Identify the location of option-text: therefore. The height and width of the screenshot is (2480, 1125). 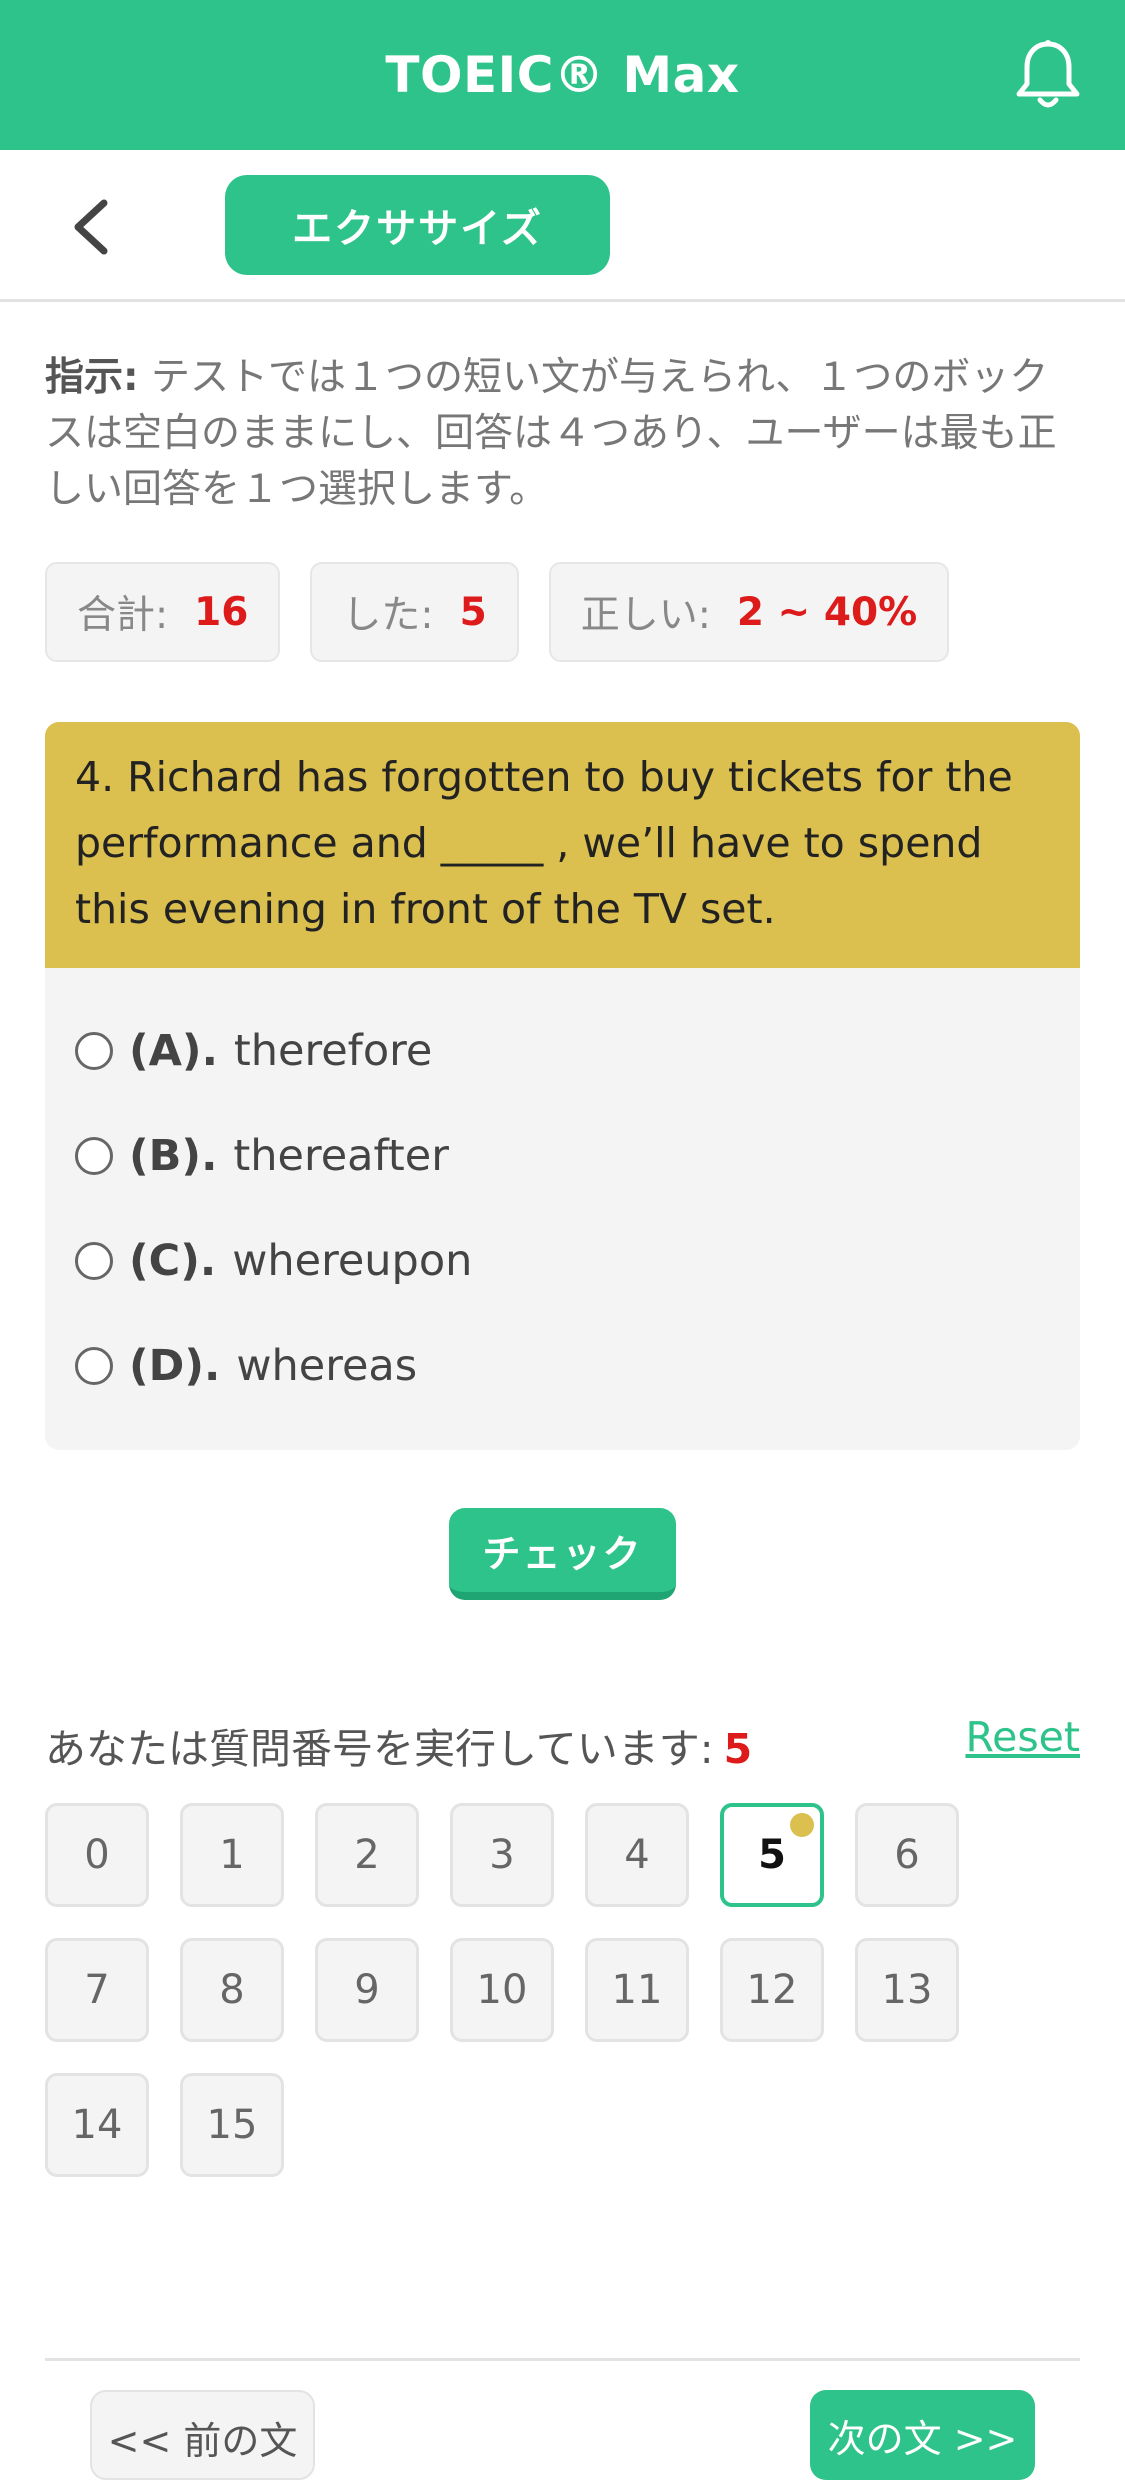
(333, 1050).